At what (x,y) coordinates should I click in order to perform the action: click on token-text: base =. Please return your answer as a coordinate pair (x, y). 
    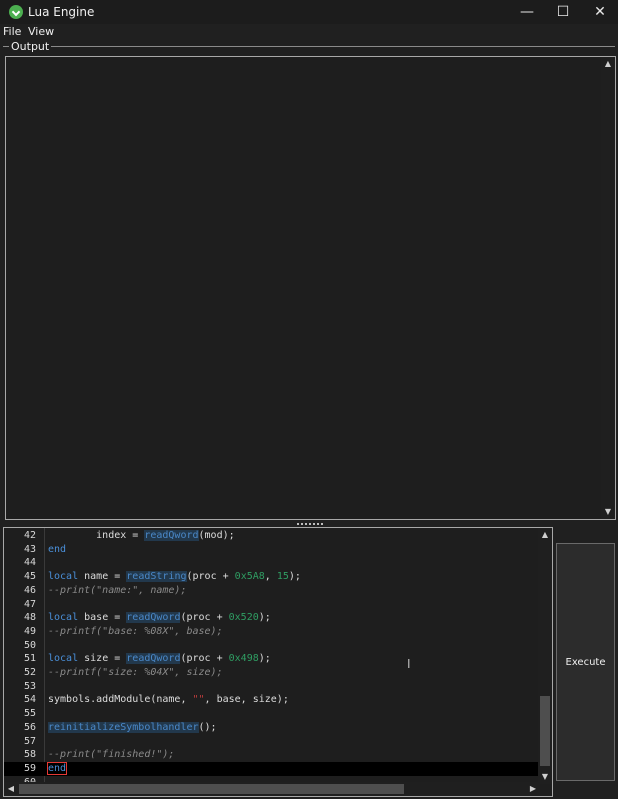
    Looking at the image, I should click on (102, 618).